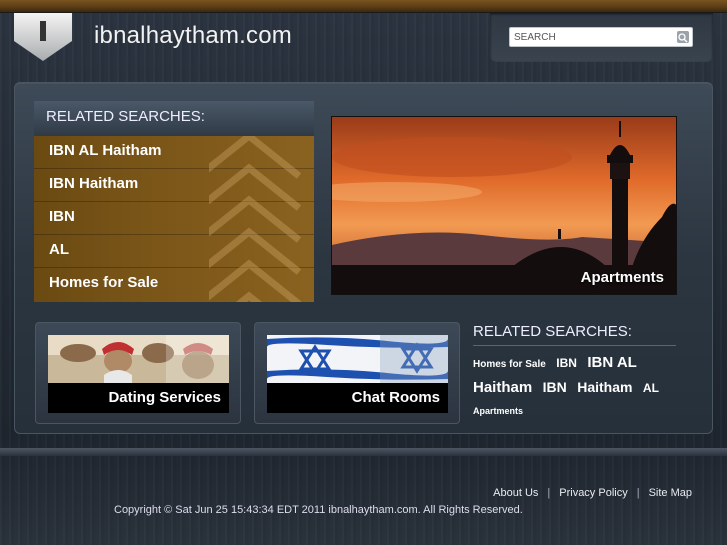 The image size is (727, 545). I want to click on chat-rooms-link: Chat Rooms, so click(357, 398).